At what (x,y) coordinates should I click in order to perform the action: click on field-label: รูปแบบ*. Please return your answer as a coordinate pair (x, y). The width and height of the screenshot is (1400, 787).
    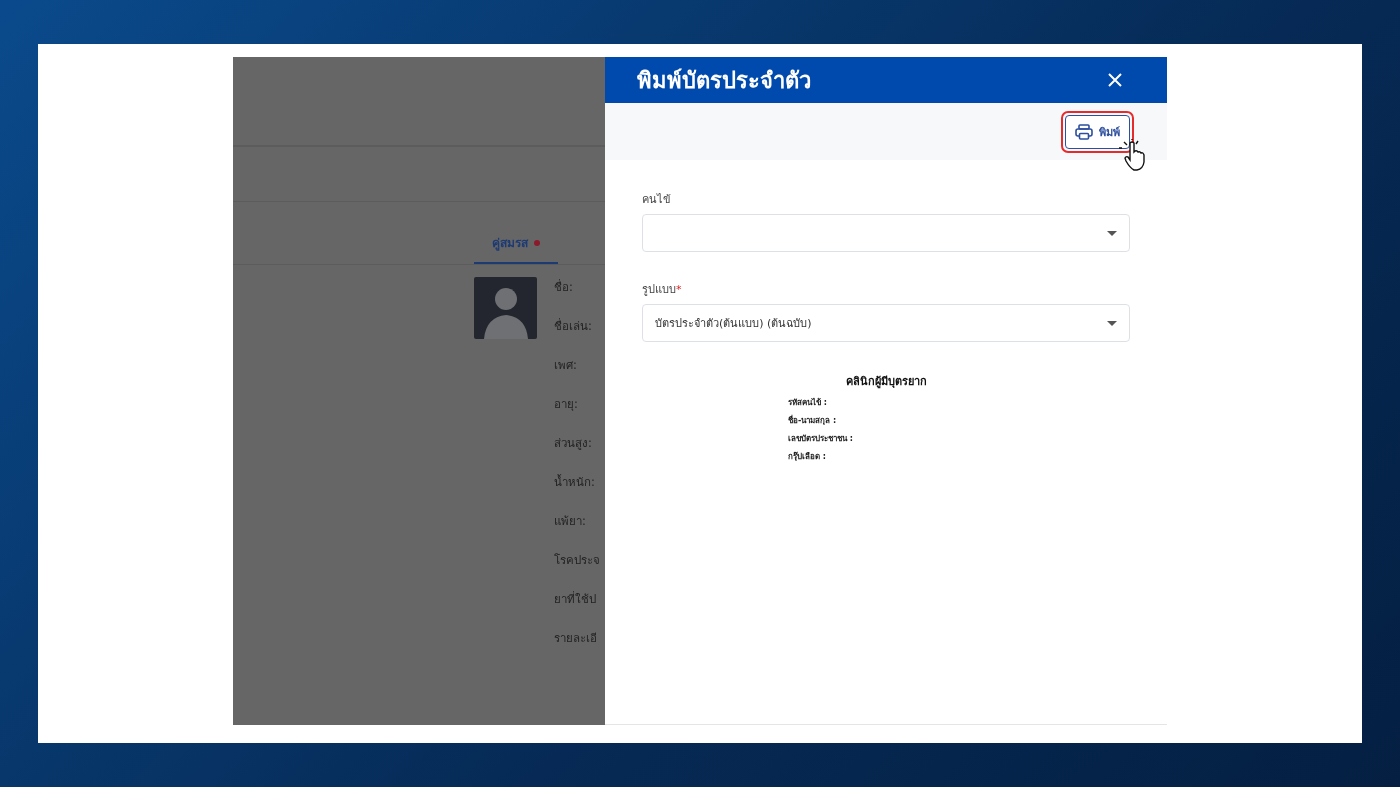
    Looking at the image, I should click on (662, 290).